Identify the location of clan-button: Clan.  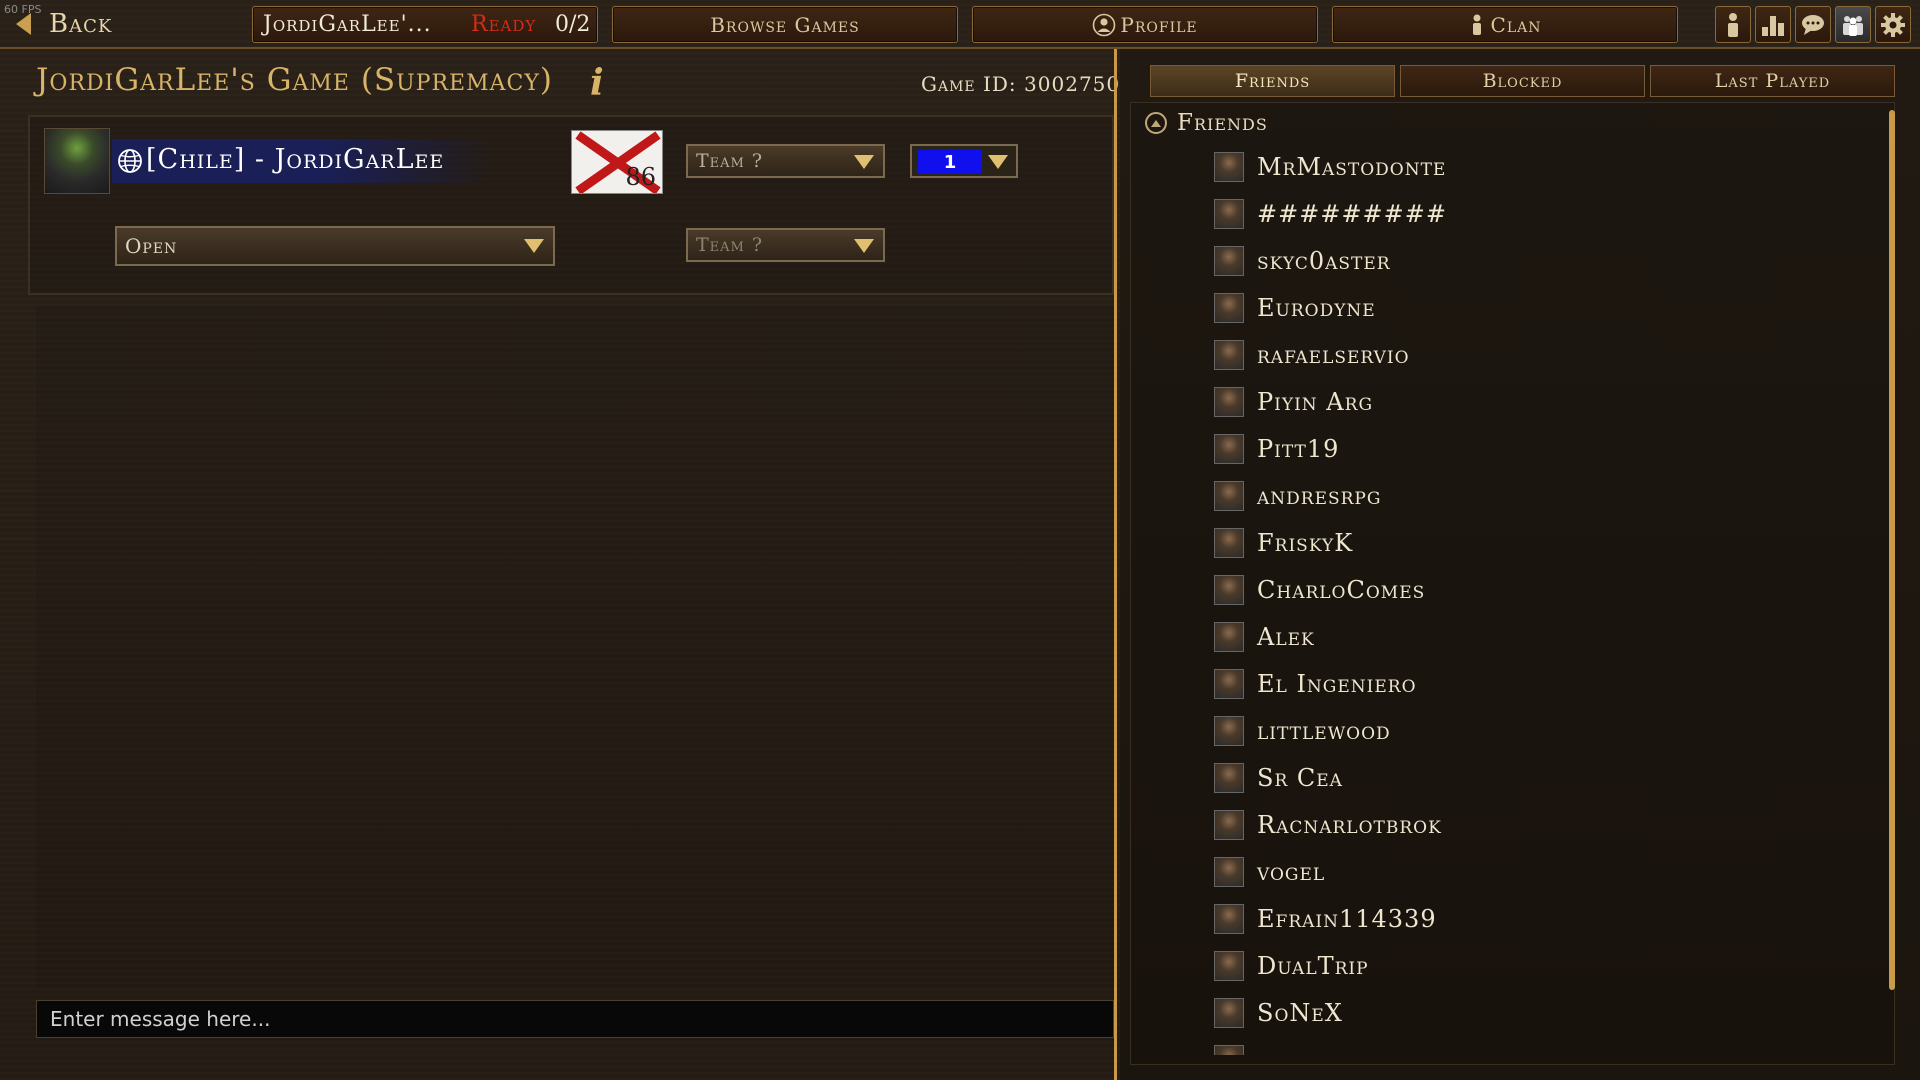
(1505, 24).